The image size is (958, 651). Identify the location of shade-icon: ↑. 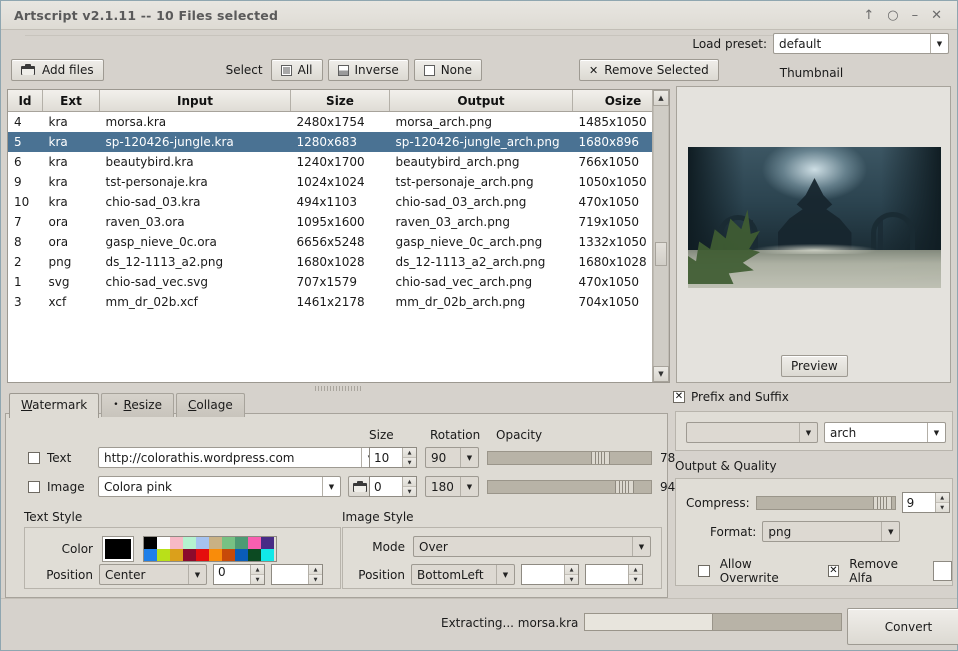
(868, 15).